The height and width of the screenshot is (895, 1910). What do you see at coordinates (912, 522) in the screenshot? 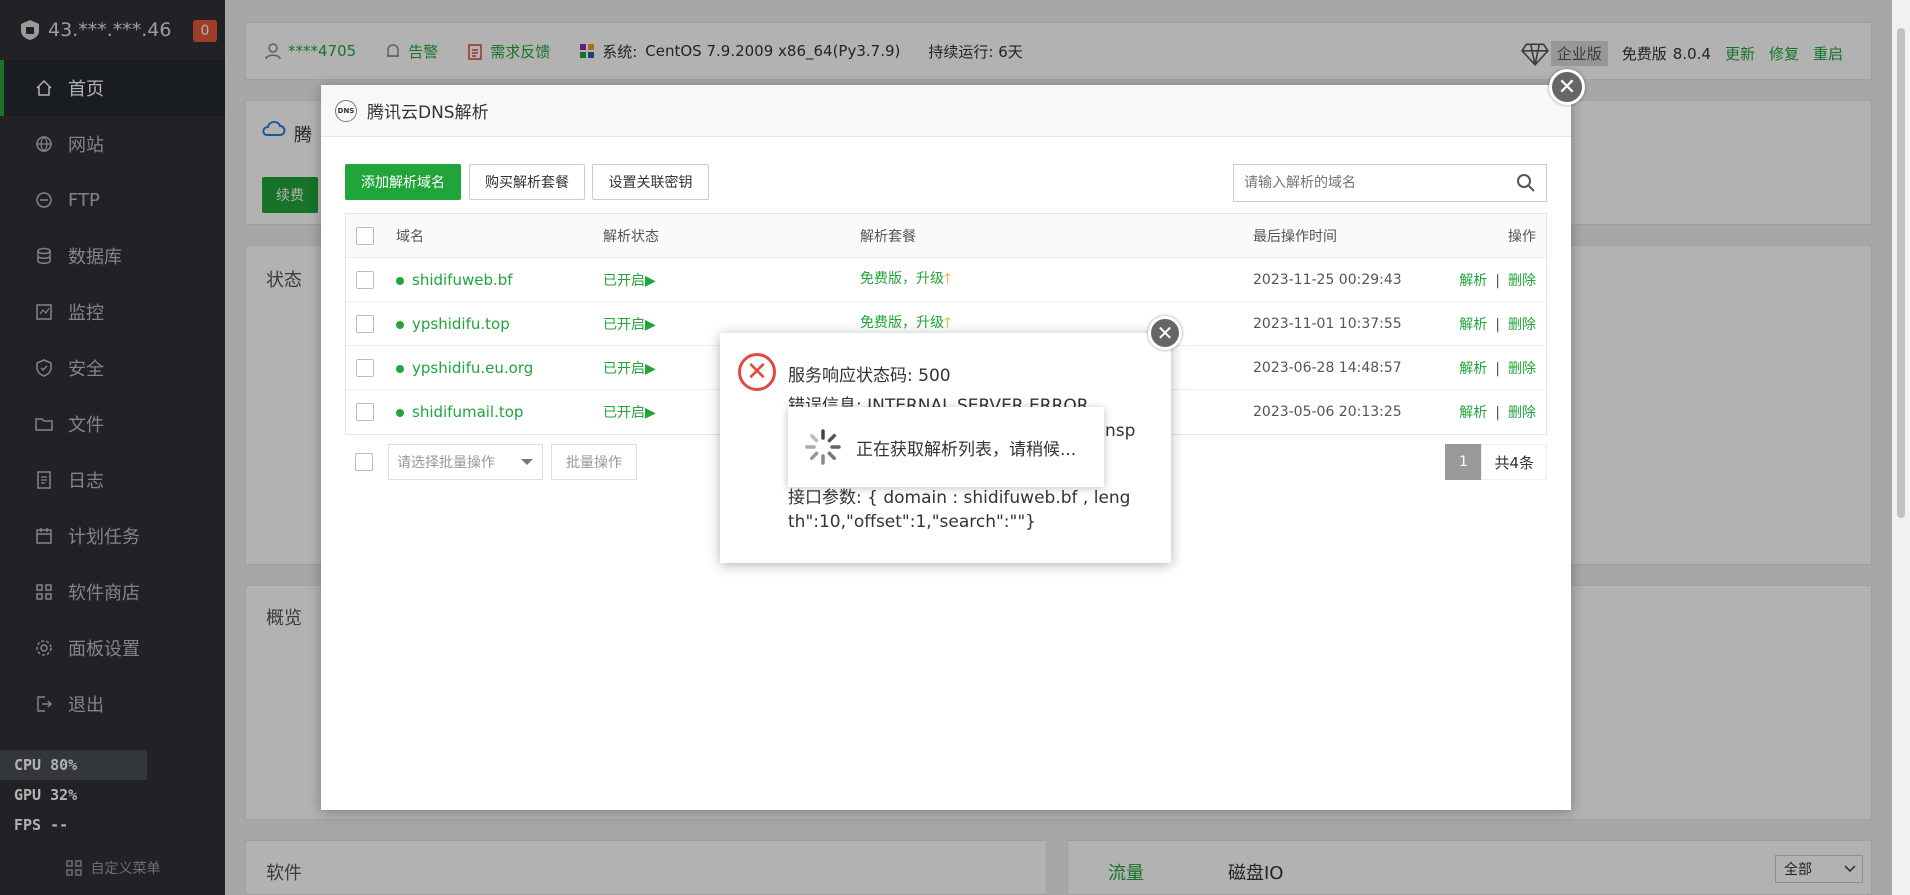
I see `error-params-cont: th":10,"offset":1,"search":""}` at bounding box center [912, 522].